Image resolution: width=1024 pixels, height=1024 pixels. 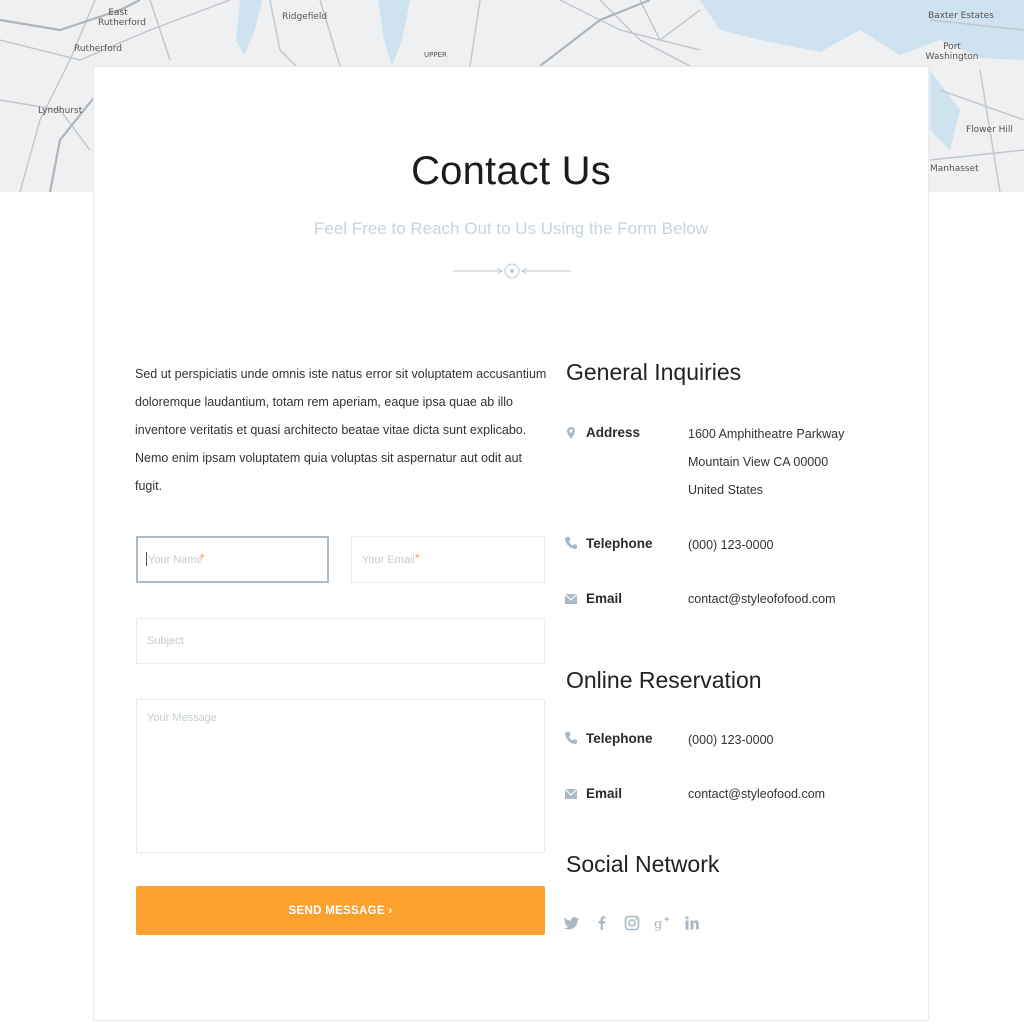 What do you see at coordinates (602, 923) in the screenshot?
I see `facebook-icon` at bounding box center [602, 923].